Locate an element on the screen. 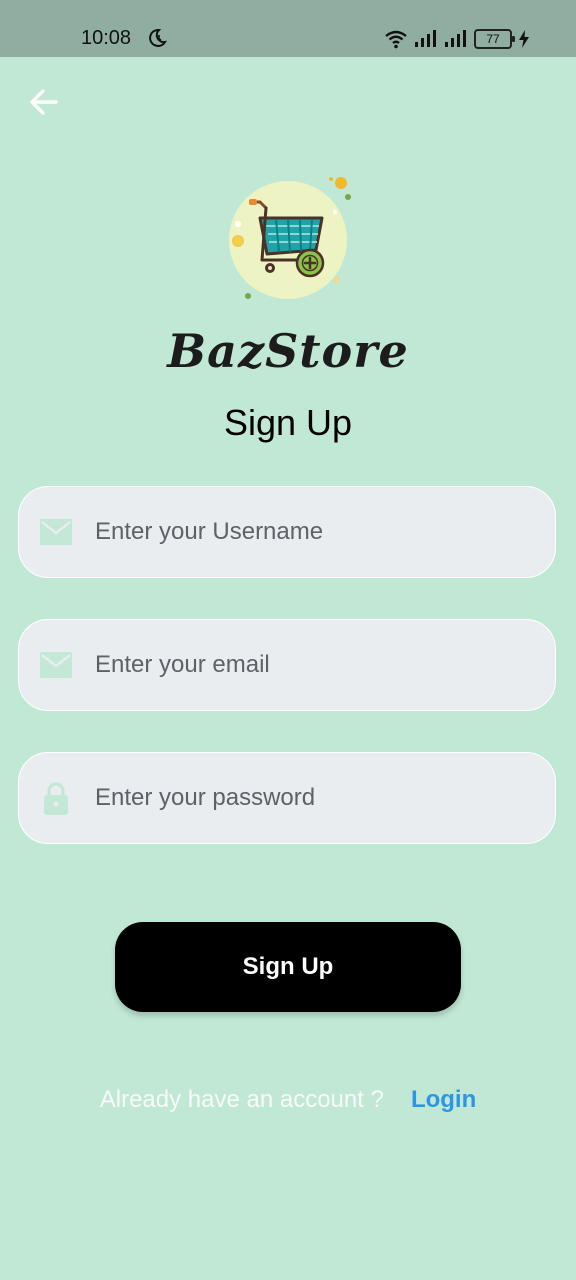  email-input is located at coordinates (314, 665).